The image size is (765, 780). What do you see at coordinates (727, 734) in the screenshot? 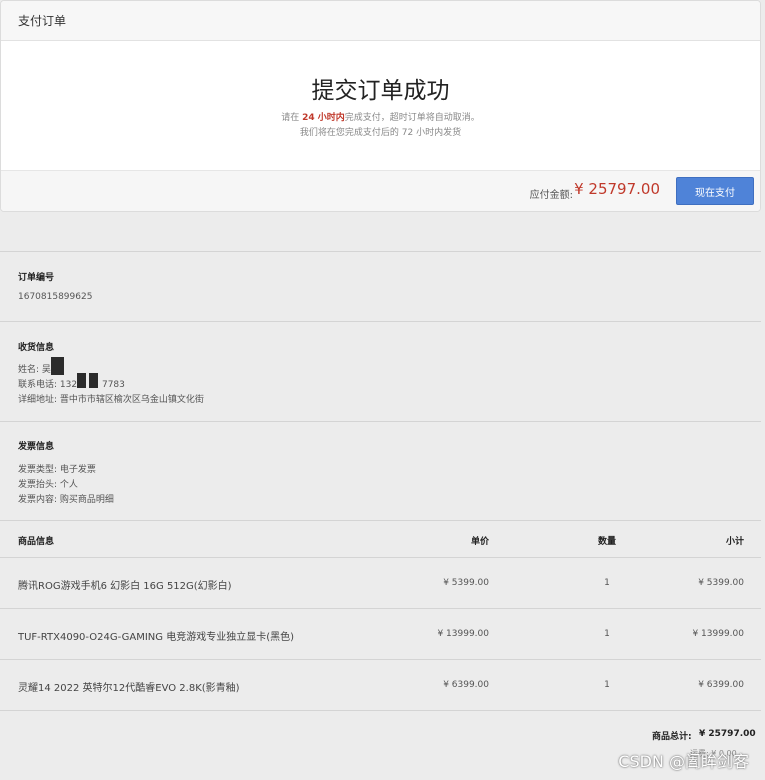
I see `total-value: ¥ 25797.00` at bounding box center [727, 734].